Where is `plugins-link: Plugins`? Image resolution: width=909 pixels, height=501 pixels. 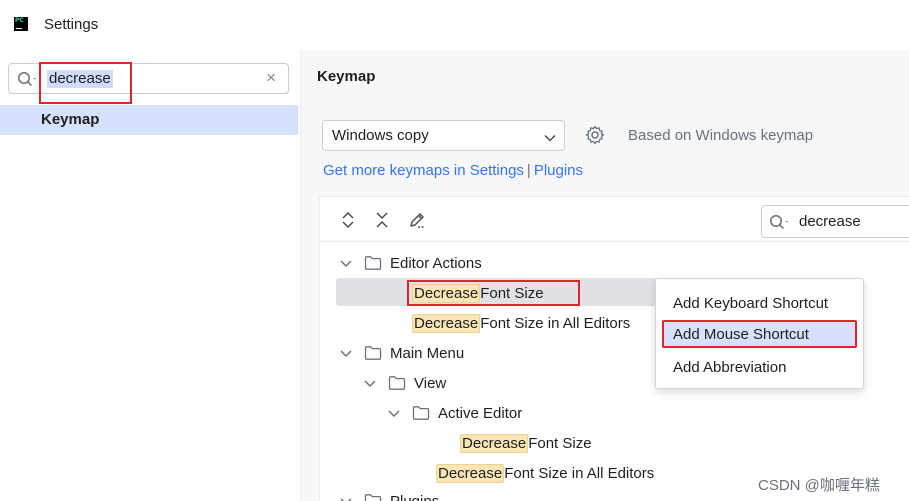 plugins-link: Plugins is located at coordinates (558, 170).